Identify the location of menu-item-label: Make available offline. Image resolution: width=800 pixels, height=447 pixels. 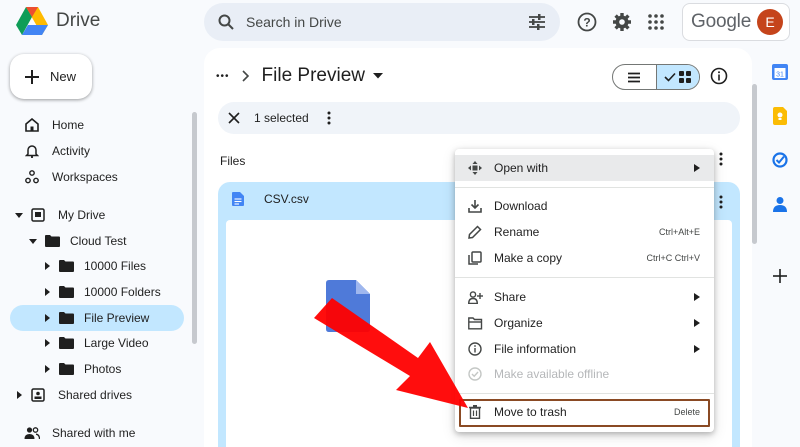
(552, 374).